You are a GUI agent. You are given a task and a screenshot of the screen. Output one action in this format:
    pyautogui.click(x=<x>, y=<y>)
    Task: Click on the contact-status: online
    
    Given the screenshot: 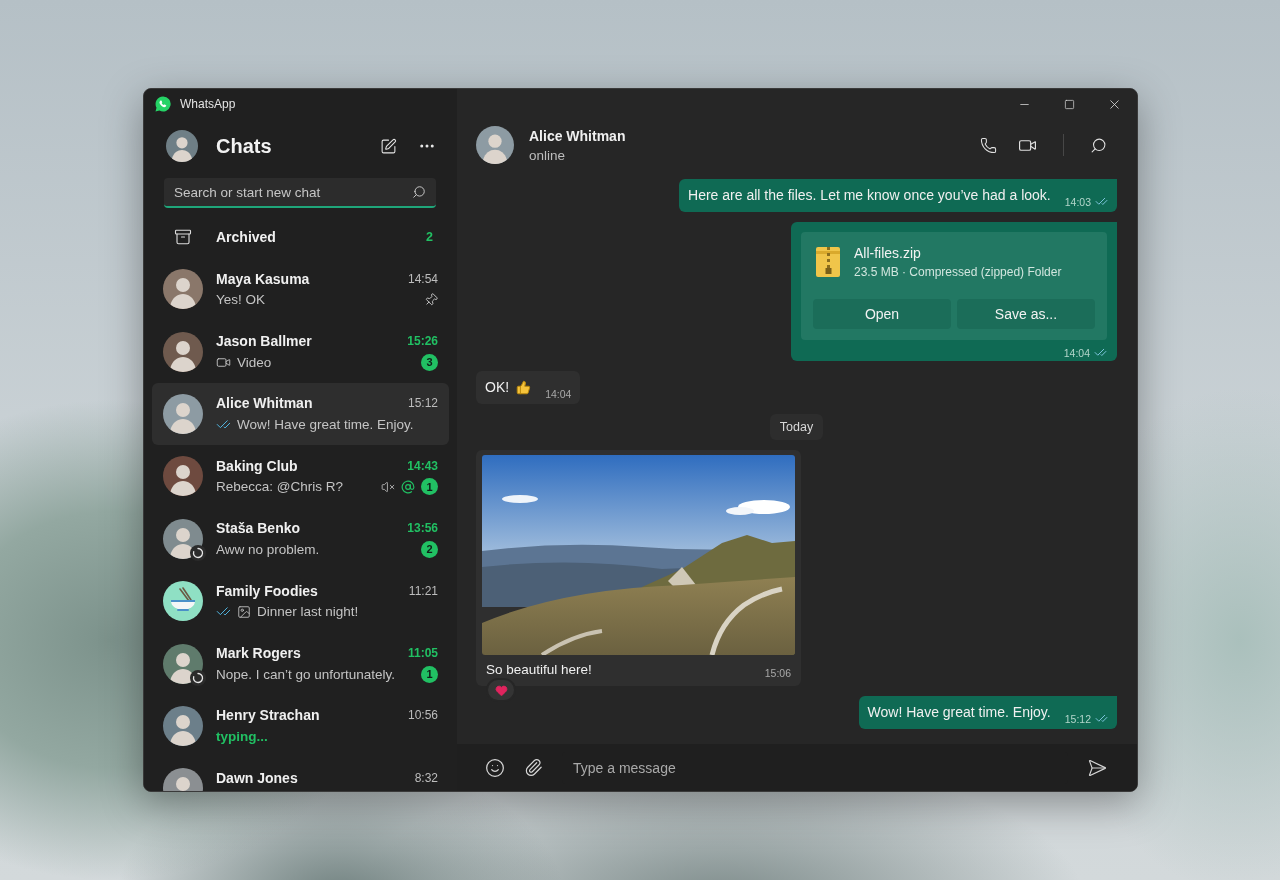 What is the action you would take?
    pyautogui.click(x=547, y=155)
    